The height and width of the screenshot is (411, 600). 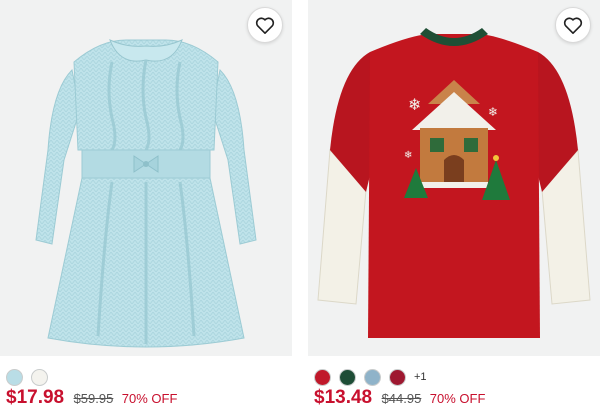 I want to click on original-price: $59.95, so click(x=93, y=398).